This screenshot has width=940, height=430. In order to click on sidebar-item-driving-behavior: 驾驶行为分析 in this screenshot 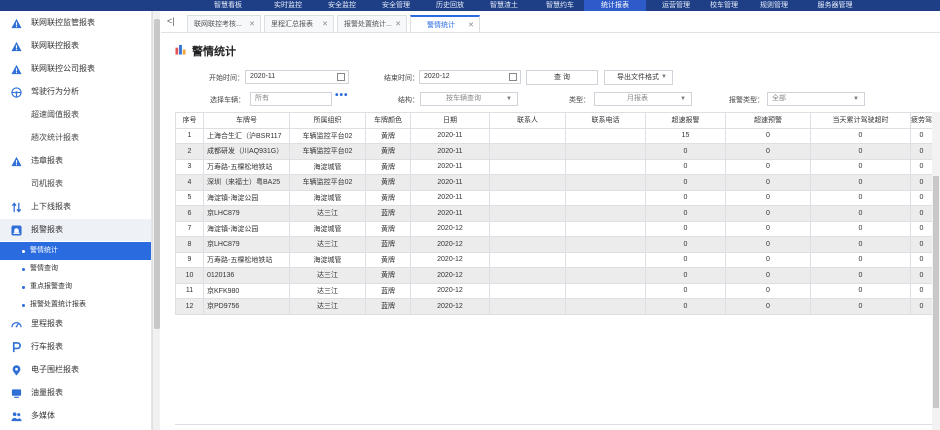, I will do `click(75, 92)`.